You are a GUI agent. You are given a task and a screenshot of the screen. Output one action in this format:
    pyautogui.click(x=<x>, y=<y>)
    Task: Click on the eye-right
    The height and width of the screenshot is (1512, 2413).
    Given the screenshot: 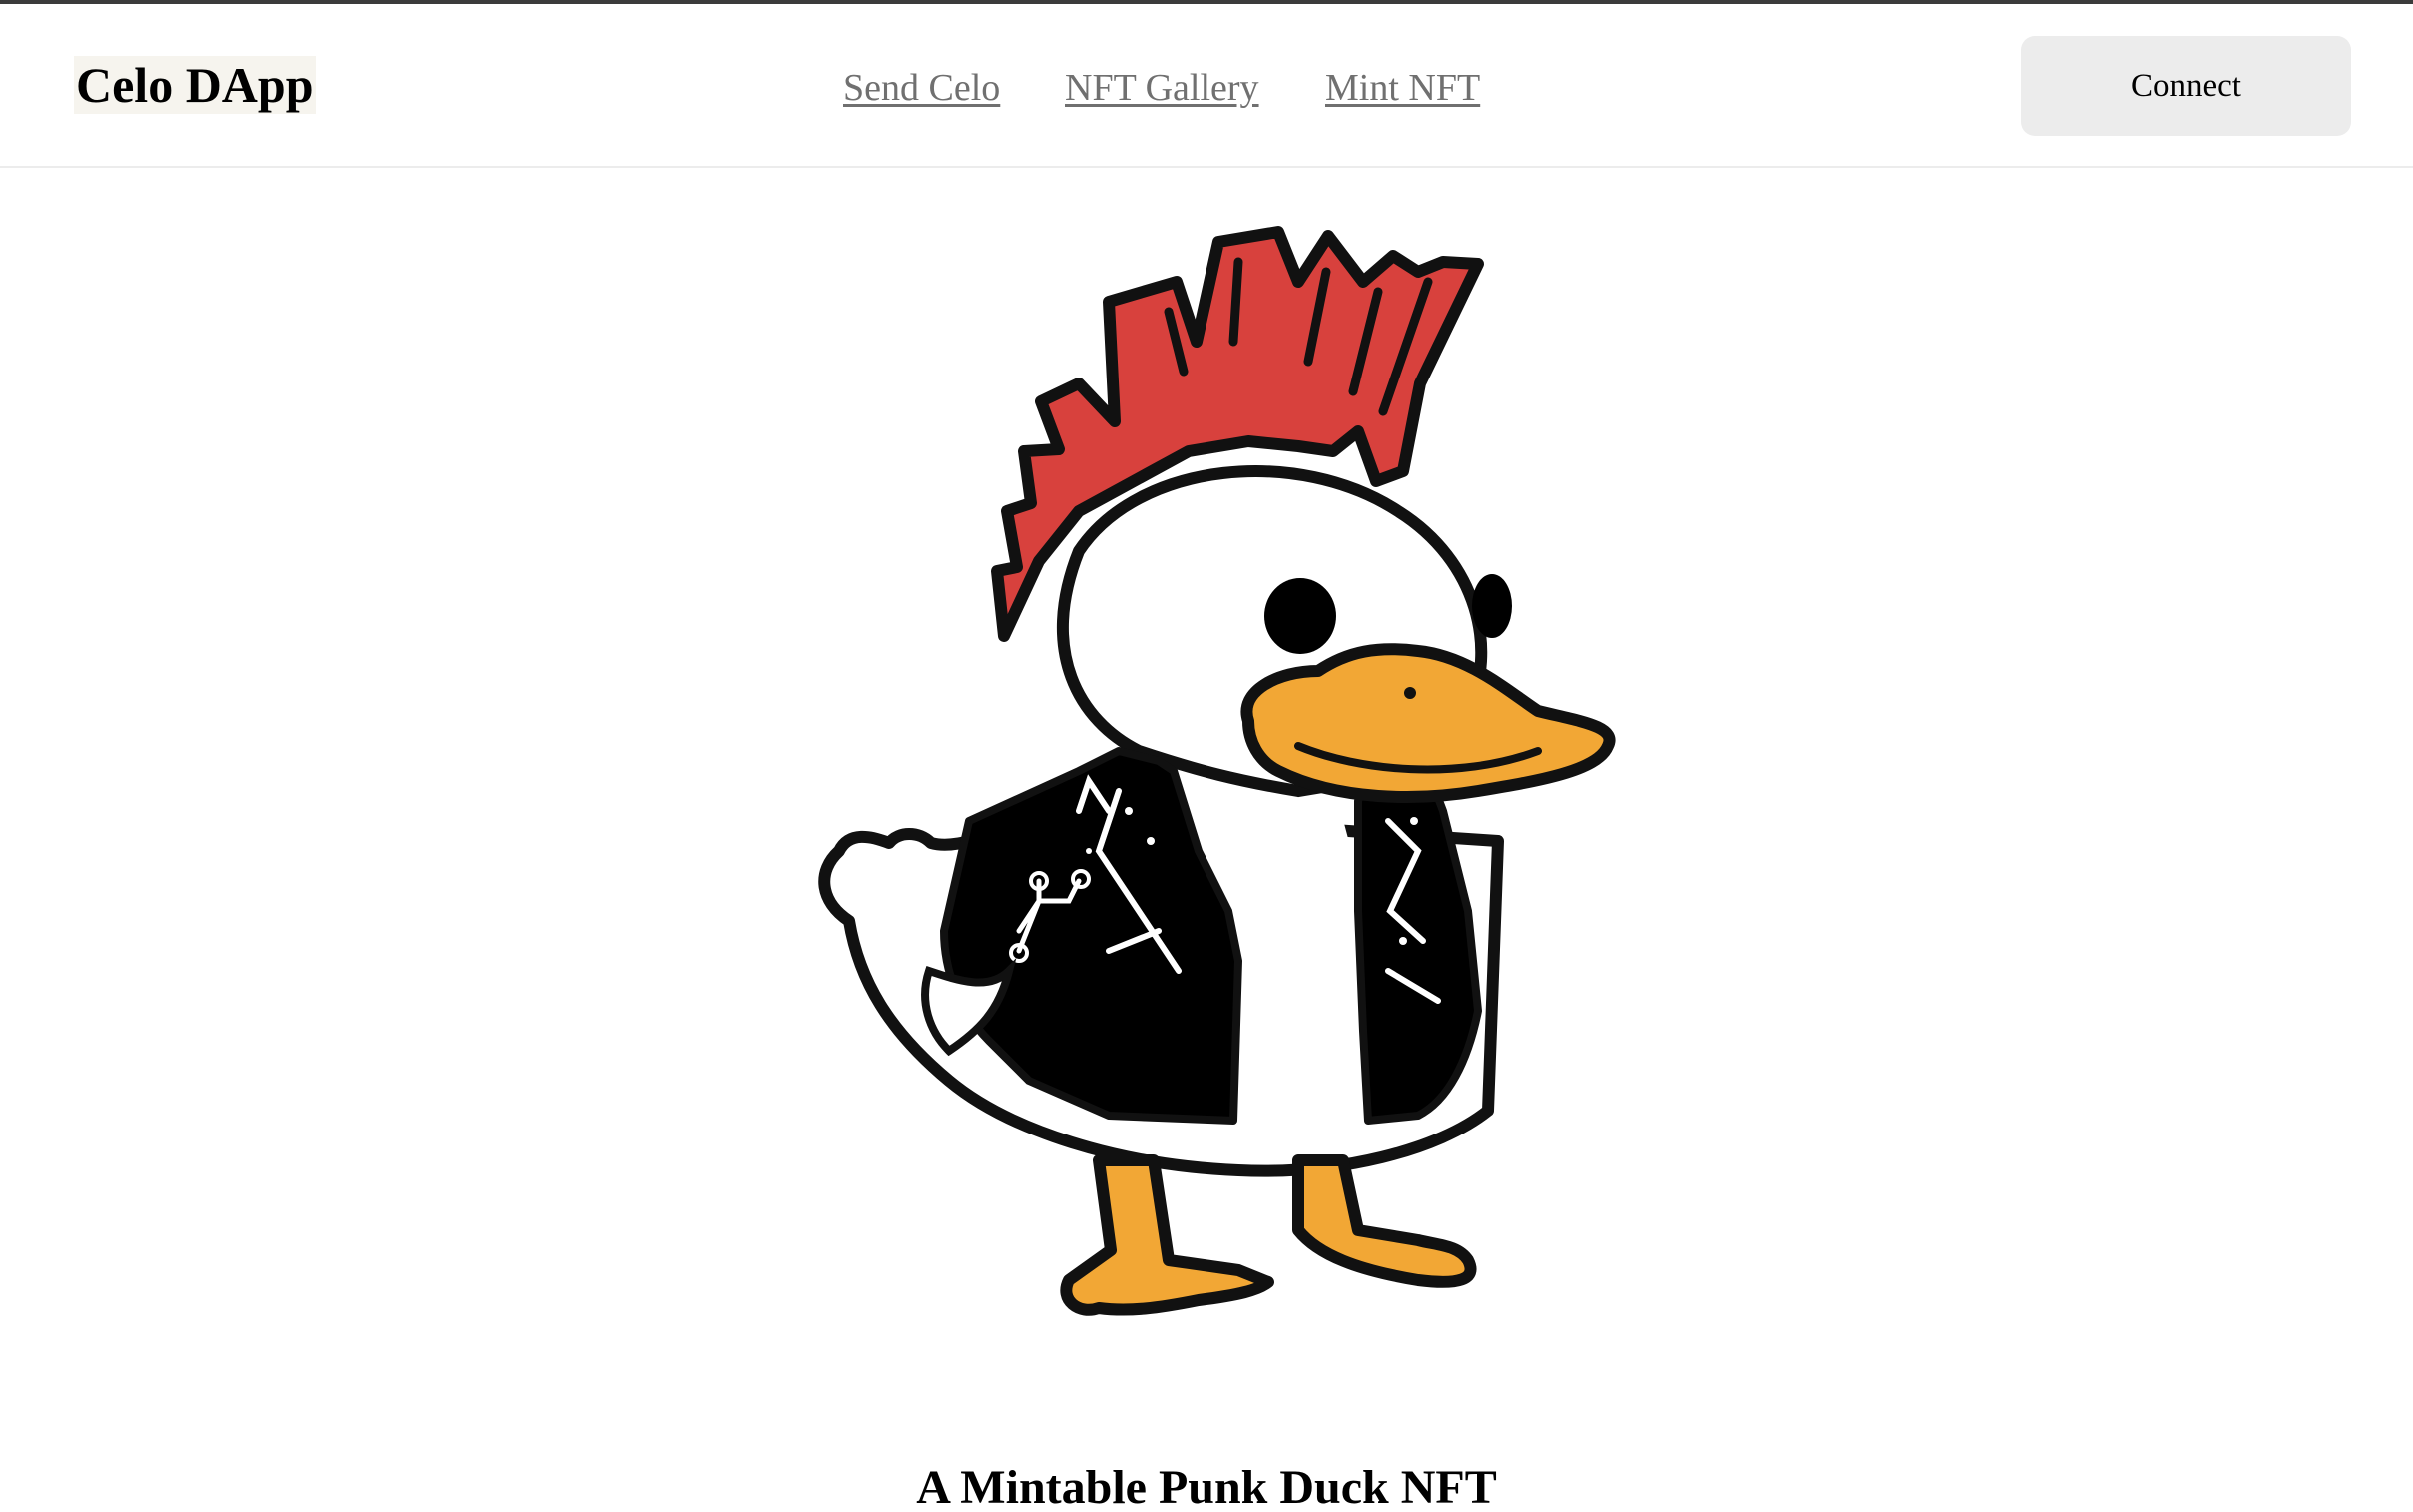 What is the action you would take?
    pyautogui.click(x=1492, y=606)
    